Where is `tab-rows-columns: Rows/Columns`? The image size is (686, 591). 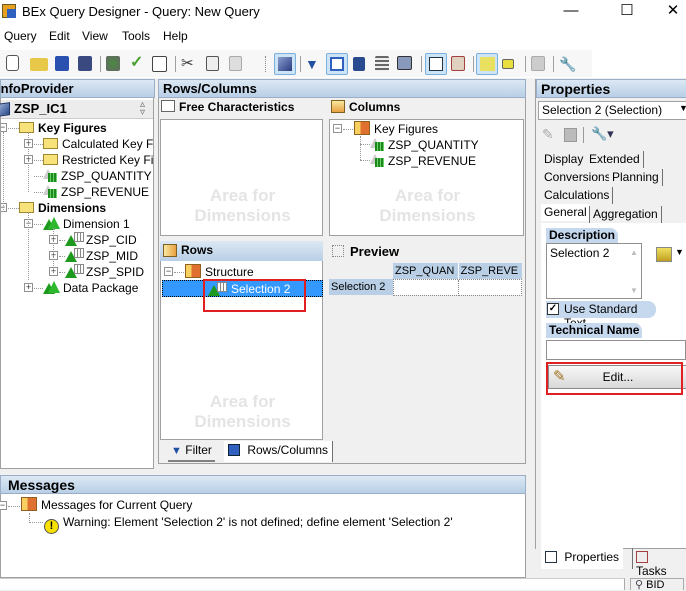 tab-rows-columns: Rows/Columns is located at coordinates (279, 451).